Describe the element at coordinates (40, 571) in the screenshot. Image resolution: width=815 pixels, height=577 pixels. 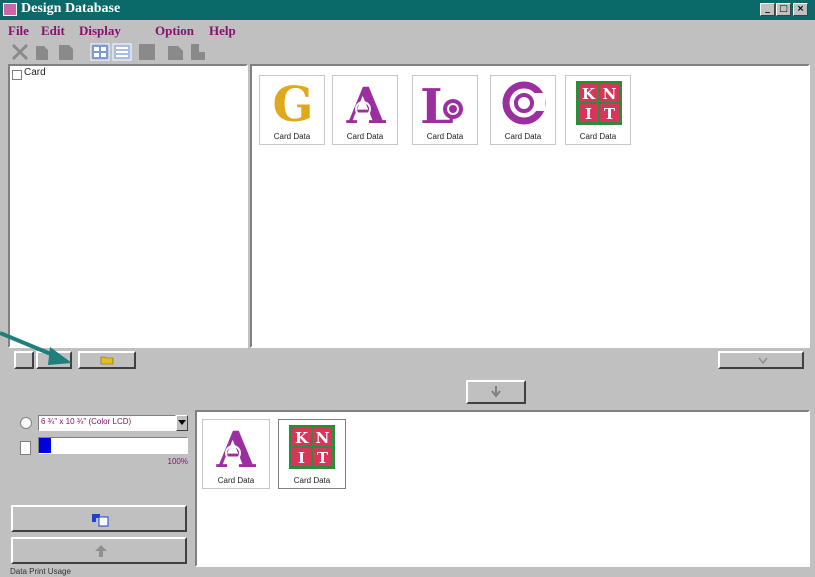
I see `status-text: Data Print Usage` at that location.